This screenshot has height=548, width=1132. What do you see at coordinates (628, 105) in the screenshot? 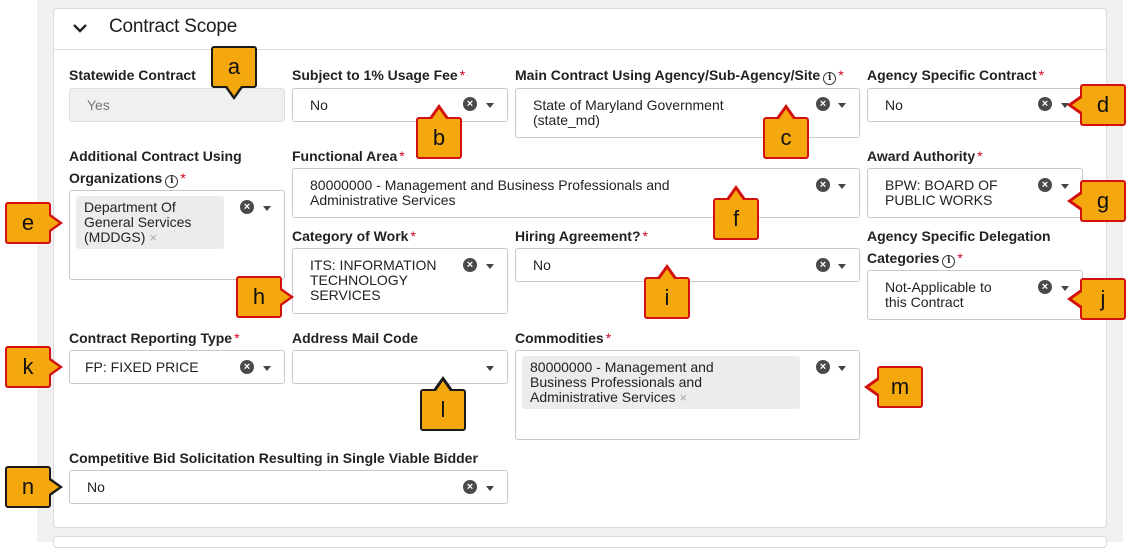
I see `main-agency-value-1: State of Maryland Government` at bounding box center [628, 105].